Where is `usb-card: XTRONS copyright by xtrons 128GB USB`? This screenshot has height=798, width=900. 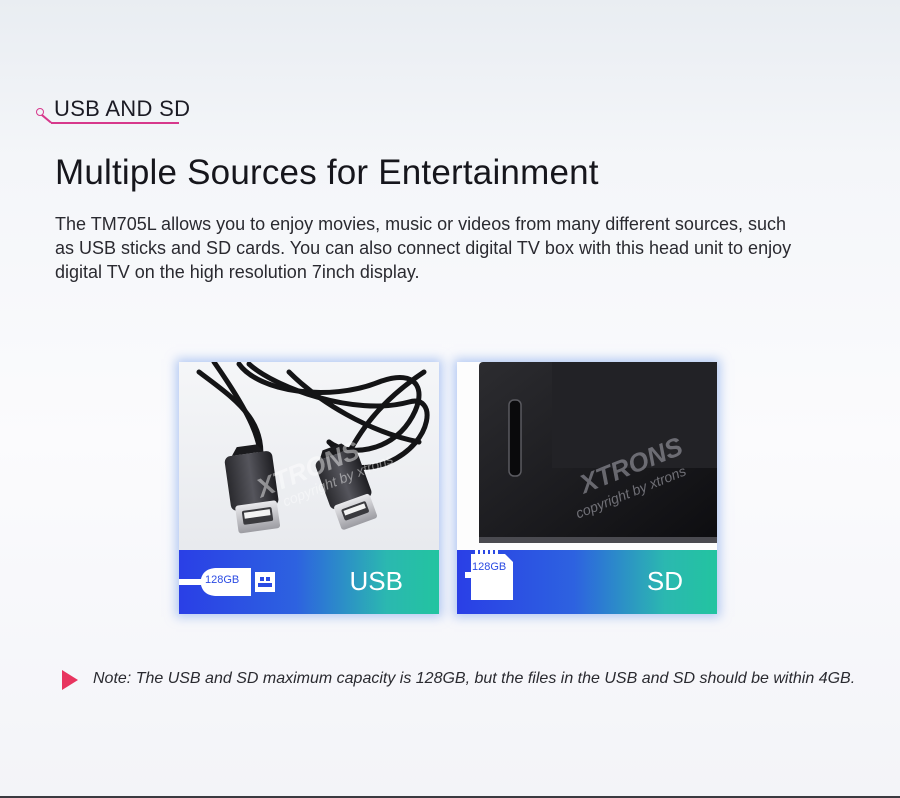
usb-card: XTRONS copyright by xtrons 128GB USB is located at coordinates (309, 488).